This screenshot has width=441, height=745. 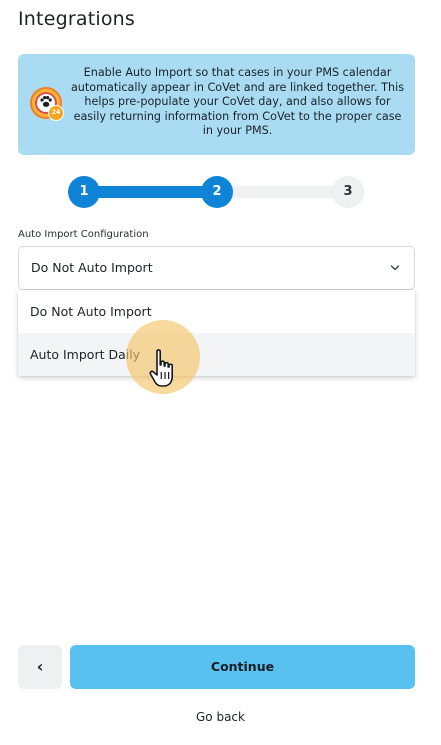 I want to click on stepper-track-remaining, so click(x=284, y=192).